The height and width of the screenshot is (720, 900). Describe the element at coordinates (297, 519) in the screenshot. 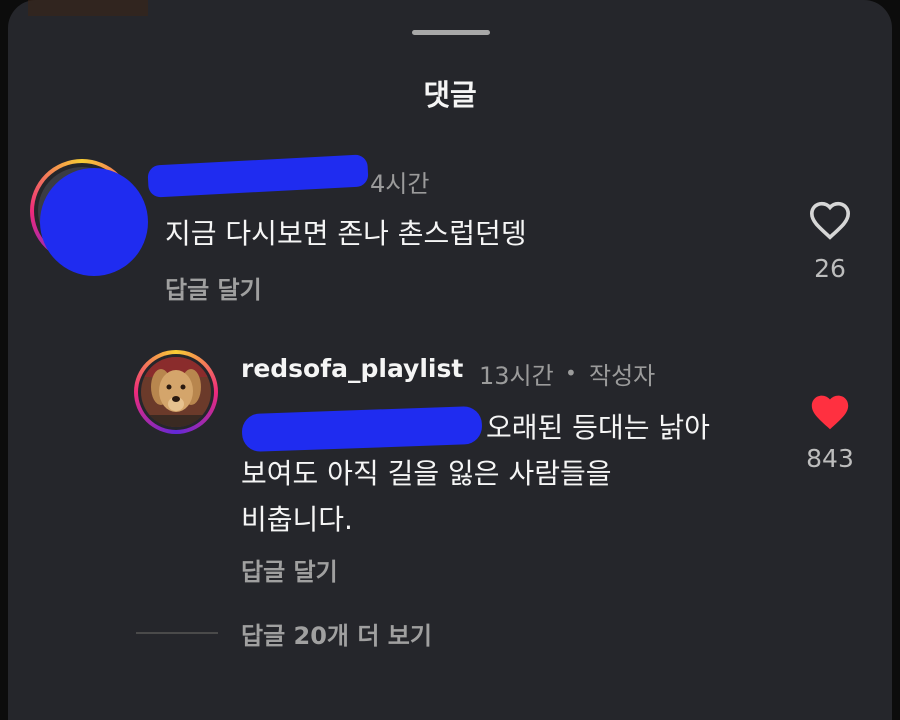

I see `comment-text-line: 비춥니다.` at that location.